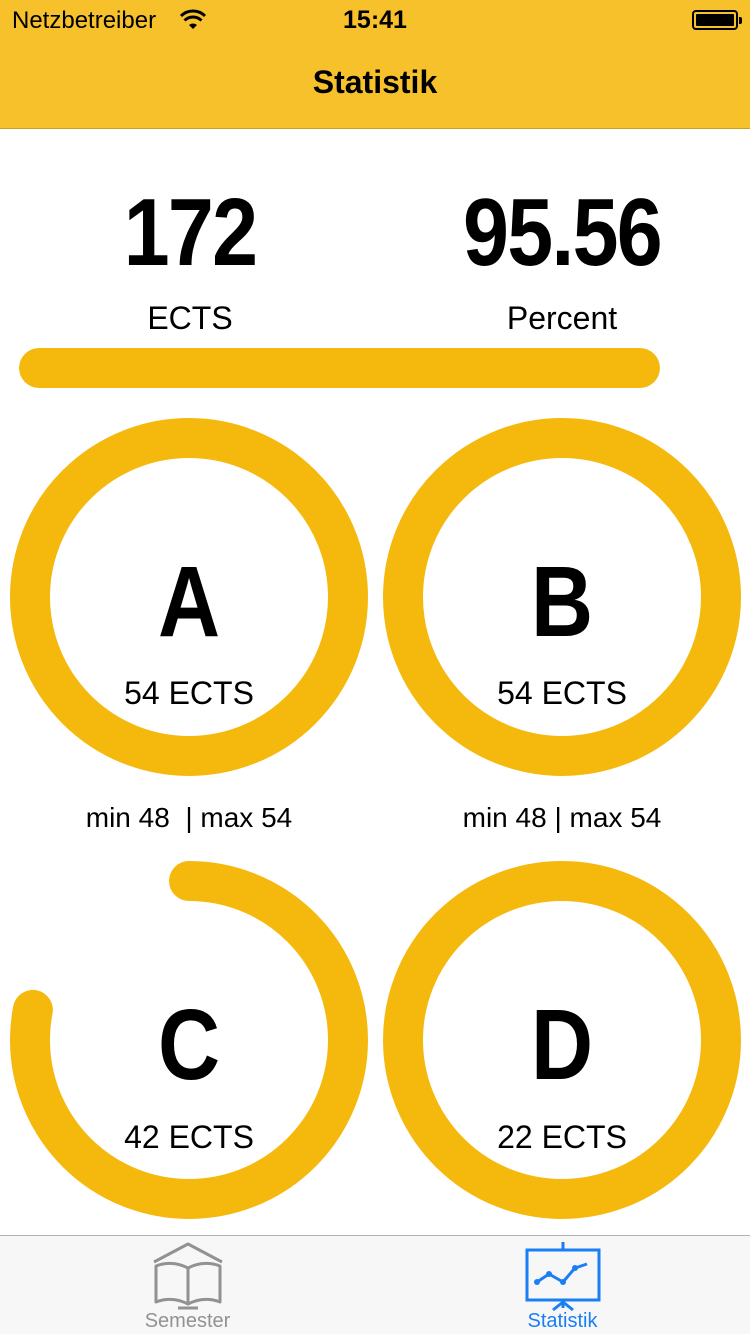  What do you see at coordinates (189, 693) in the screenshot?
I see `grade-ects-a: 54 ECTS` at bounding box center [189, 693].